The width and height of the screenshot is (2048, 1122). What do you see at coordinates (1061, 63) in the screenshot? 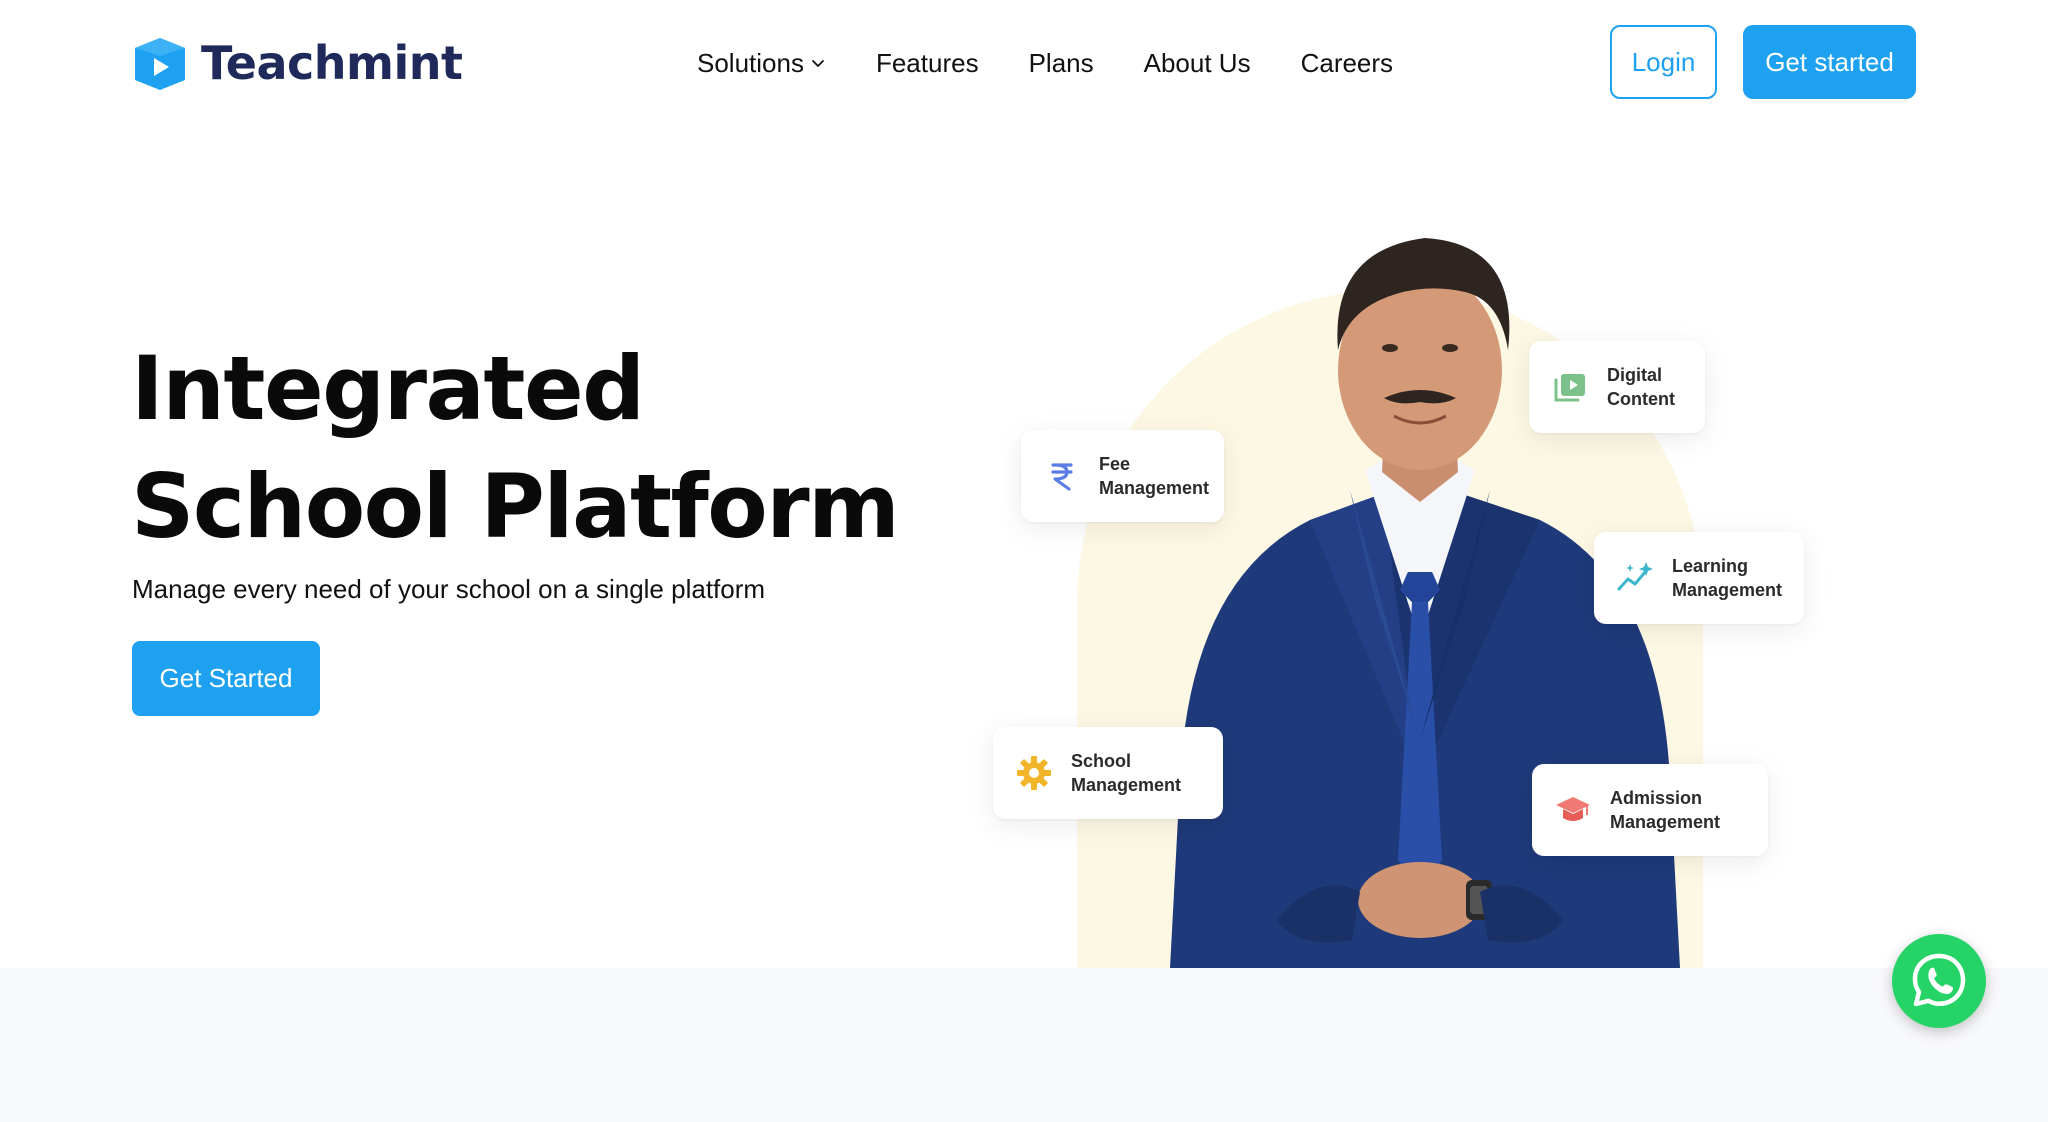
I see `nav-plans: Plans` at bounding box center [1061, 63].